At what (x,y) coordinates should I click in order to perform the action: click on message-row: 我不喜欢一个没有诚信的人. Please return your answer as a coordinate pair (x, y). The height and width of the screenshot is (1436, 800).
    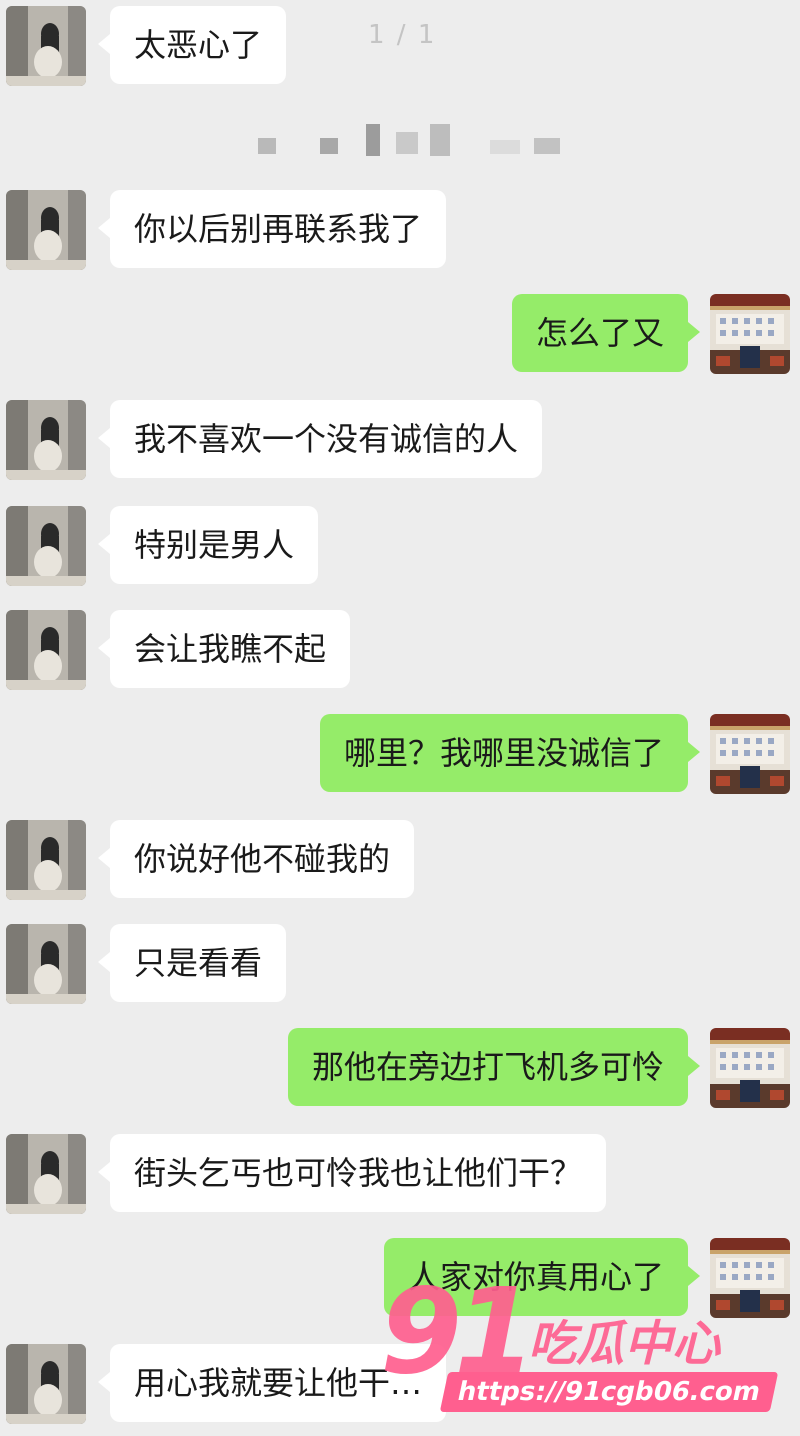
    Looking at the image, I should click on (400, 438).